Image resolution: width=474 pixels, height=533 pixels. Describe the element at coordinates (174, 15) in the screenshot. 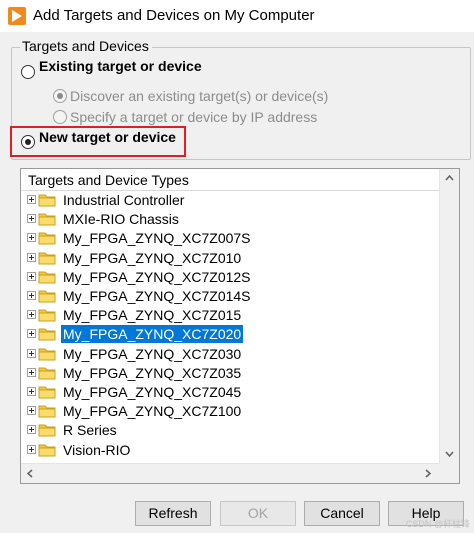

I see `window-title: Add Targets and Devices on My Computer` at that location.